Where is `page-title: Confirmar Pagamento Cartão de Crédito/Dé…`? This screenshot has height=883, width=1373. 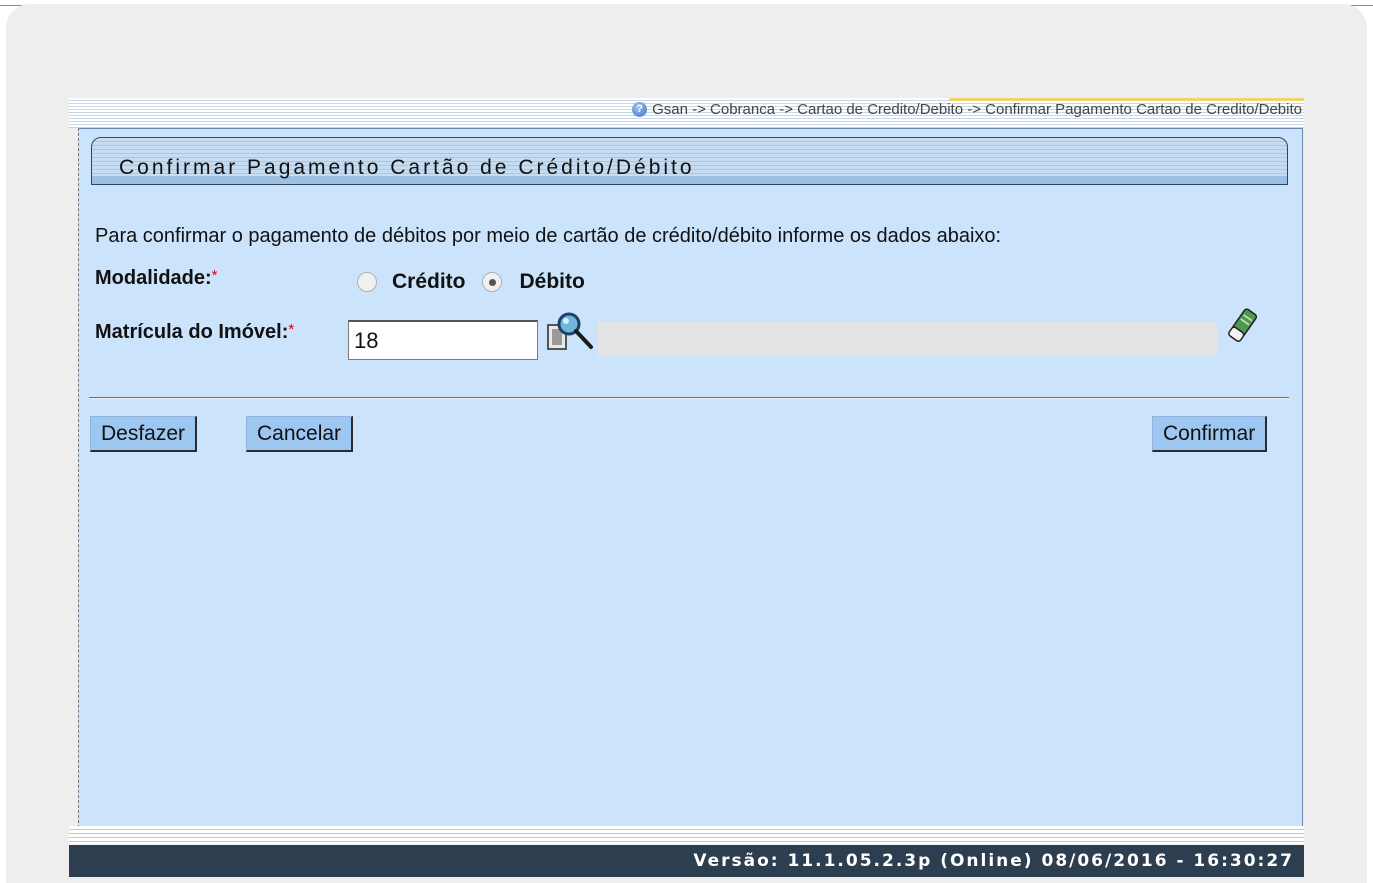 page-title: Confirmar Pagamento Cartão de Crédito/Dé… is located at coordinates (407, 167).